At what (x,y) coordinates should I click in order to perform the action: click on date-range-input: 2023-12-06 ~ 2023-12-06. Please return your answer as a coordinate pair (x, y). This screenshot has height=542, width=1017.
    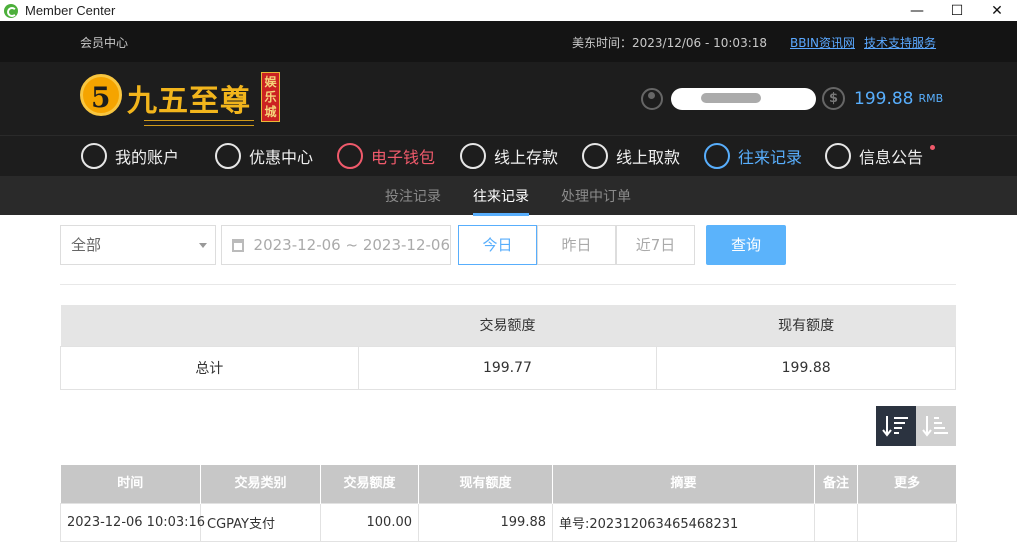
    Looking at the image, I should click on (336, 245).